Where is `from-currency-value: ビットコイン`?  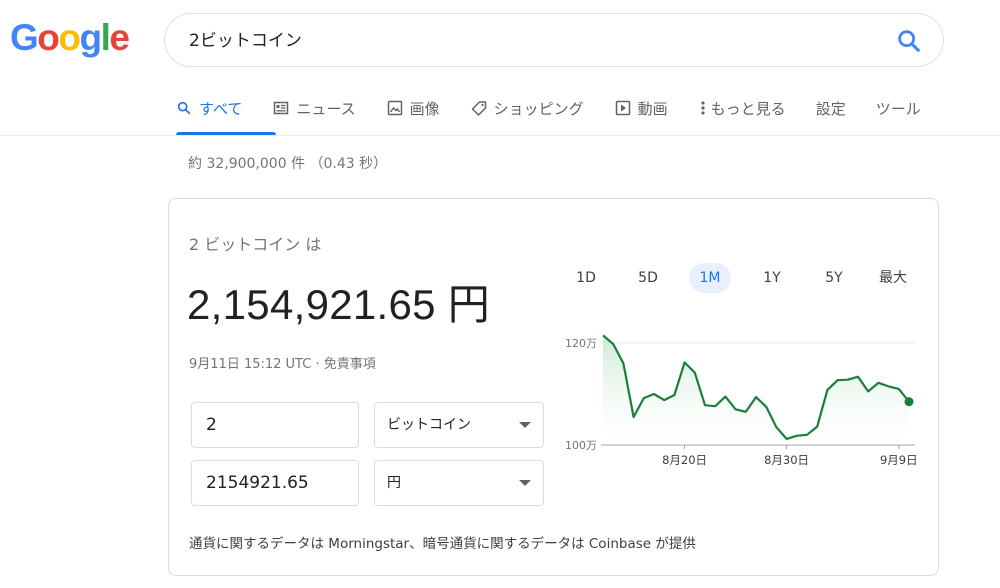
from-currency-value: ビットコイン is located at coordinates (429, 425).